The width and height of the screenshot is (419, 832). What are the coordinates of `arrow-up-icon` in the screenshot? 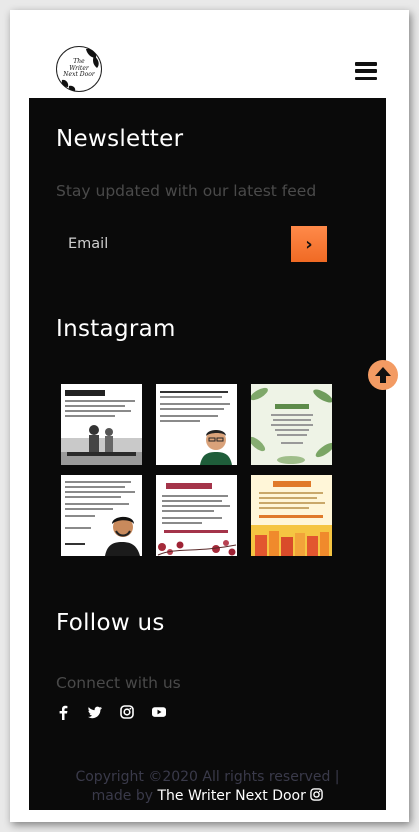 It's located at (383, 375).